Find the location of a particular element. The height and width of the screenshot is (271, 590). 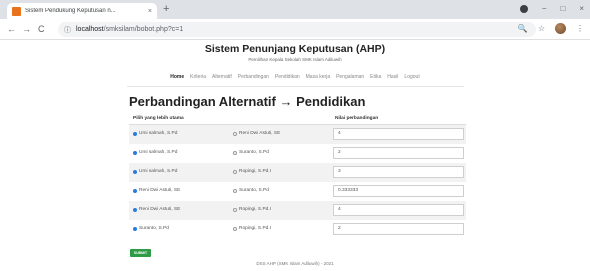

nav-alternatif: Alternatif is located at coordinates (222, 77).